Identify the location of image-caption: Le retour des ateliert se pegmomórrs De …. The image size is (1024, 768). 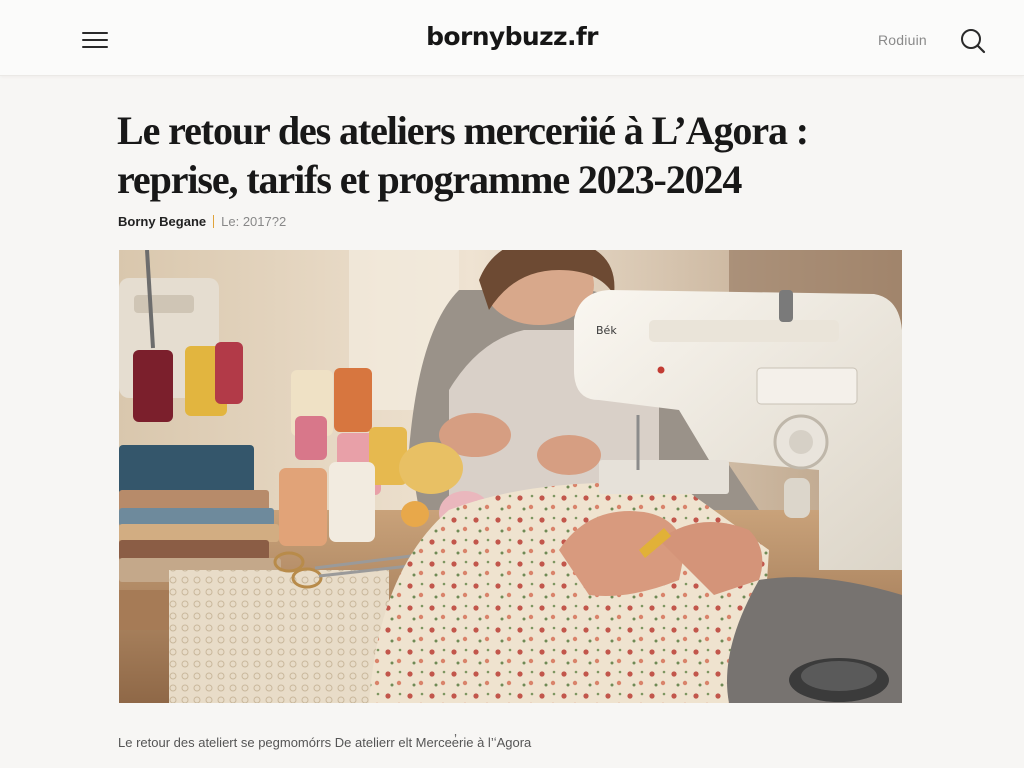
(325, 742).